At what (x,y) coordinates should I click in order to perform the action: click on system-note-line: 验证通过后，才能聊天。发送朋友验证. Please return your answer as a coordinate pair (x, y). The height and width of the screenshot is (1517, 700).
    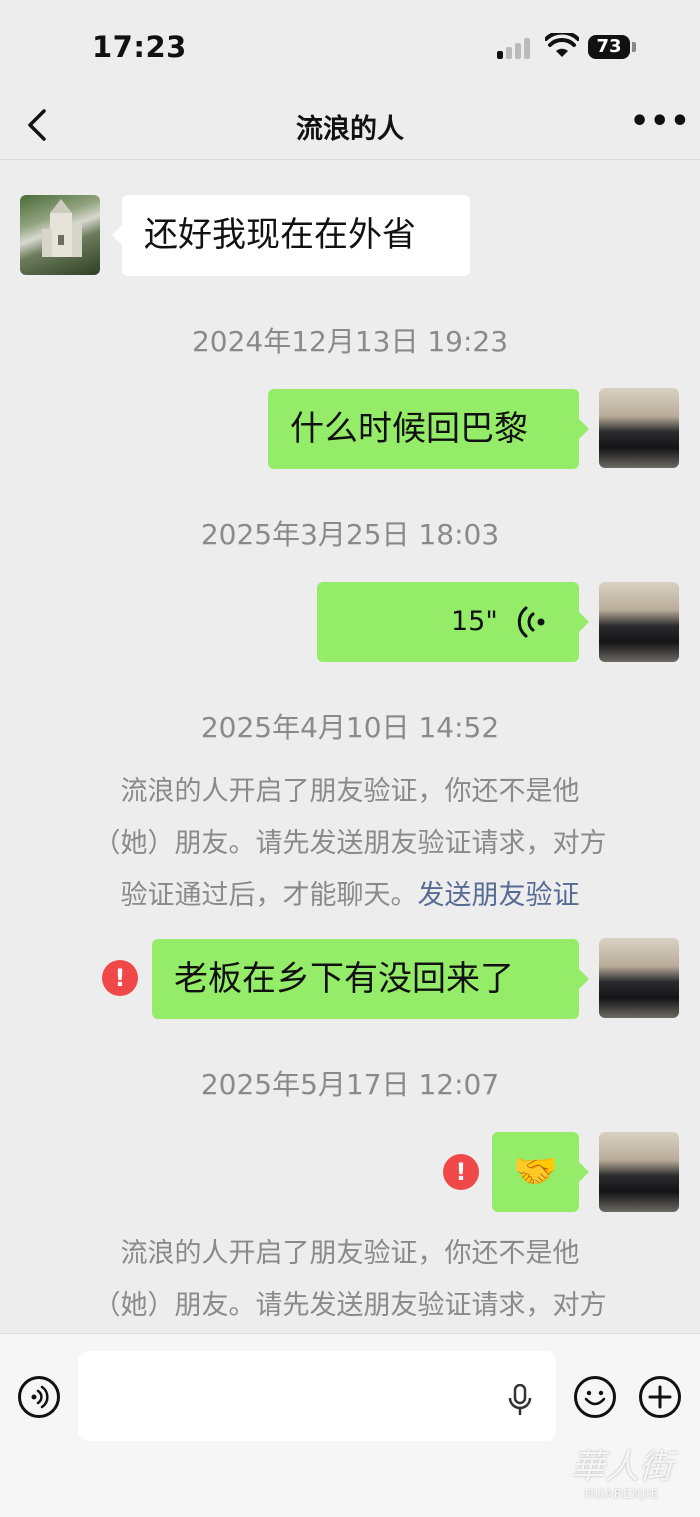
    Looking at the image, I should click on (350, 896).